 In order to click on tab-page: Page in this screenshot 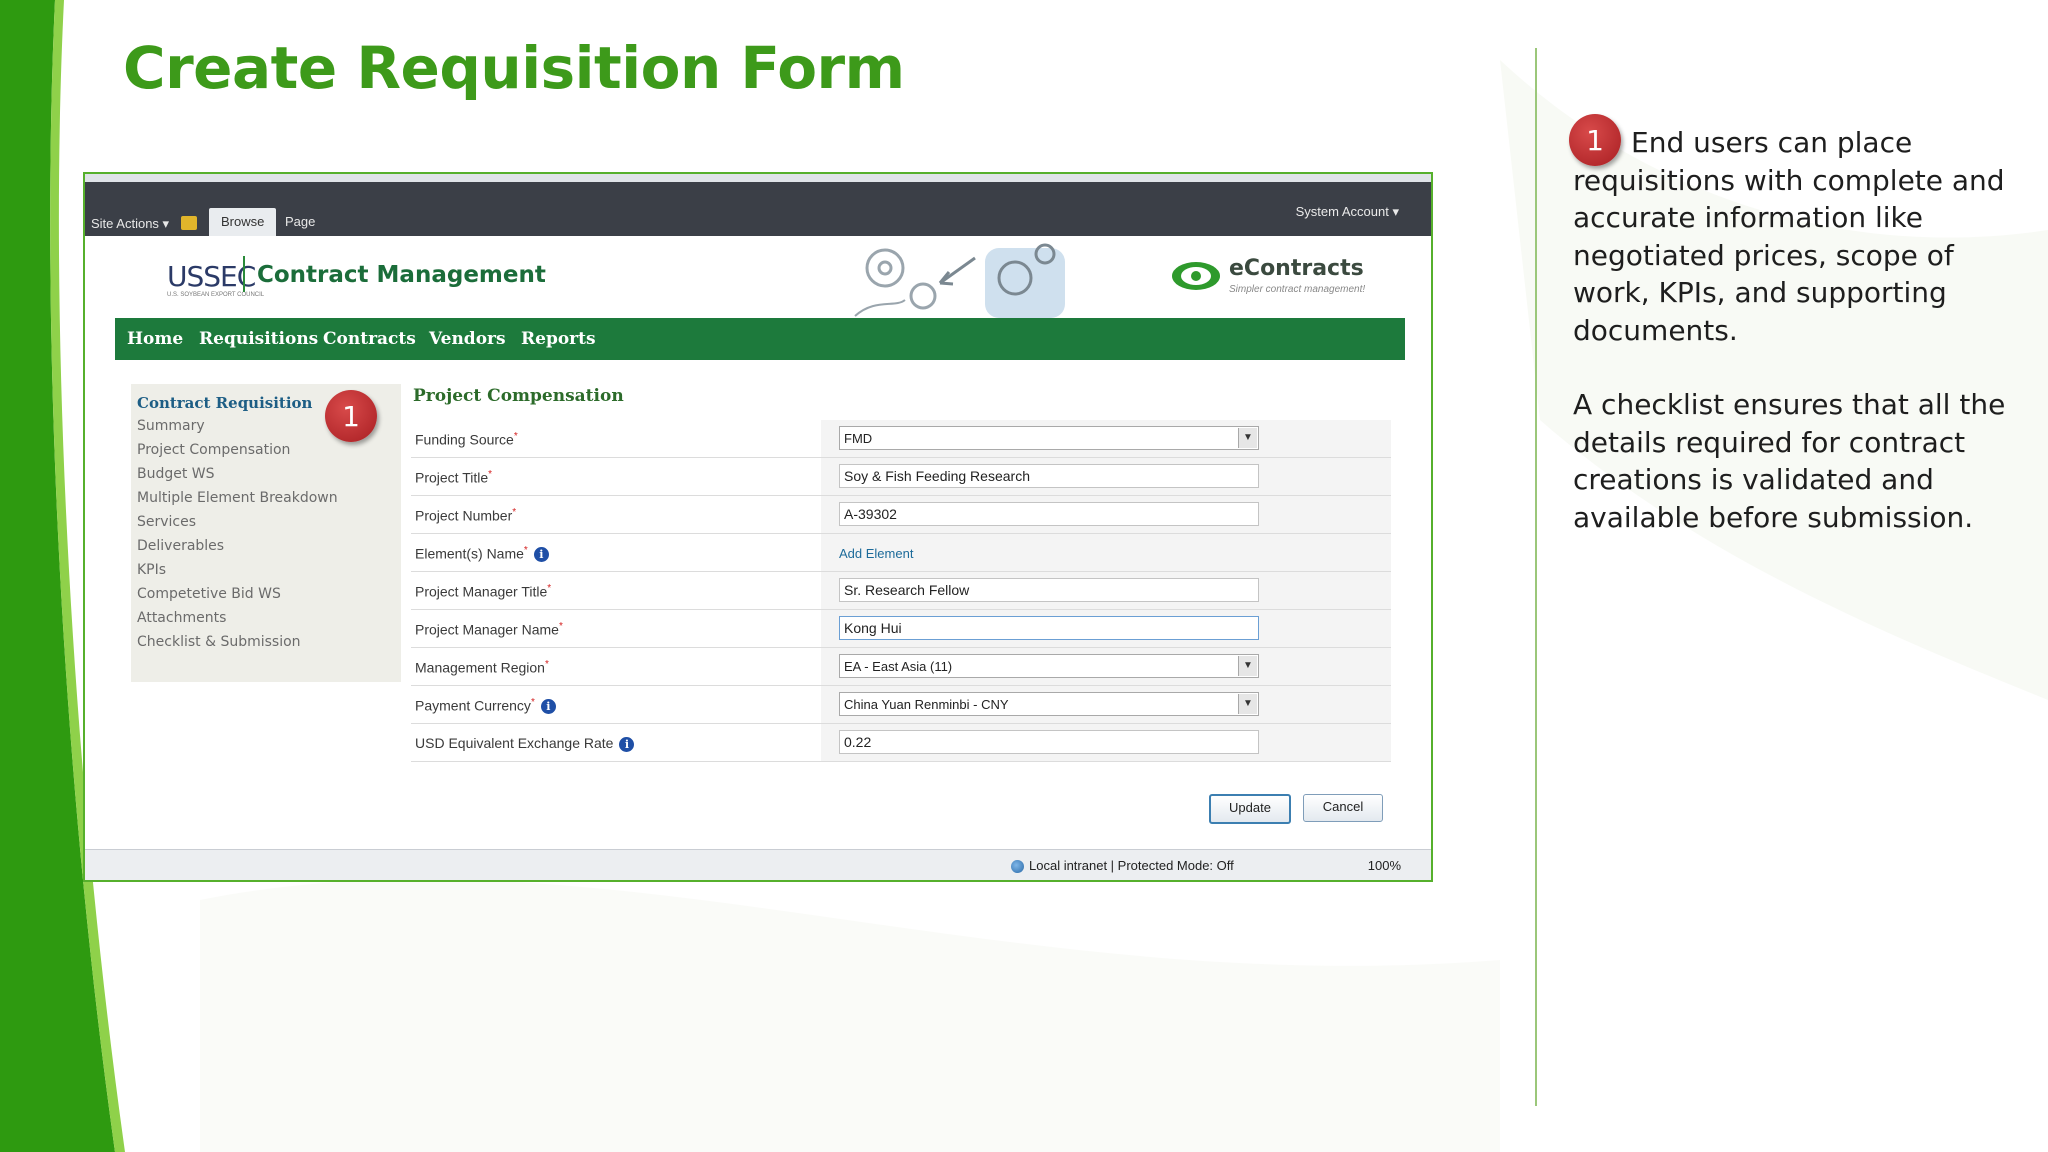, I will do `click(300, 222)`.